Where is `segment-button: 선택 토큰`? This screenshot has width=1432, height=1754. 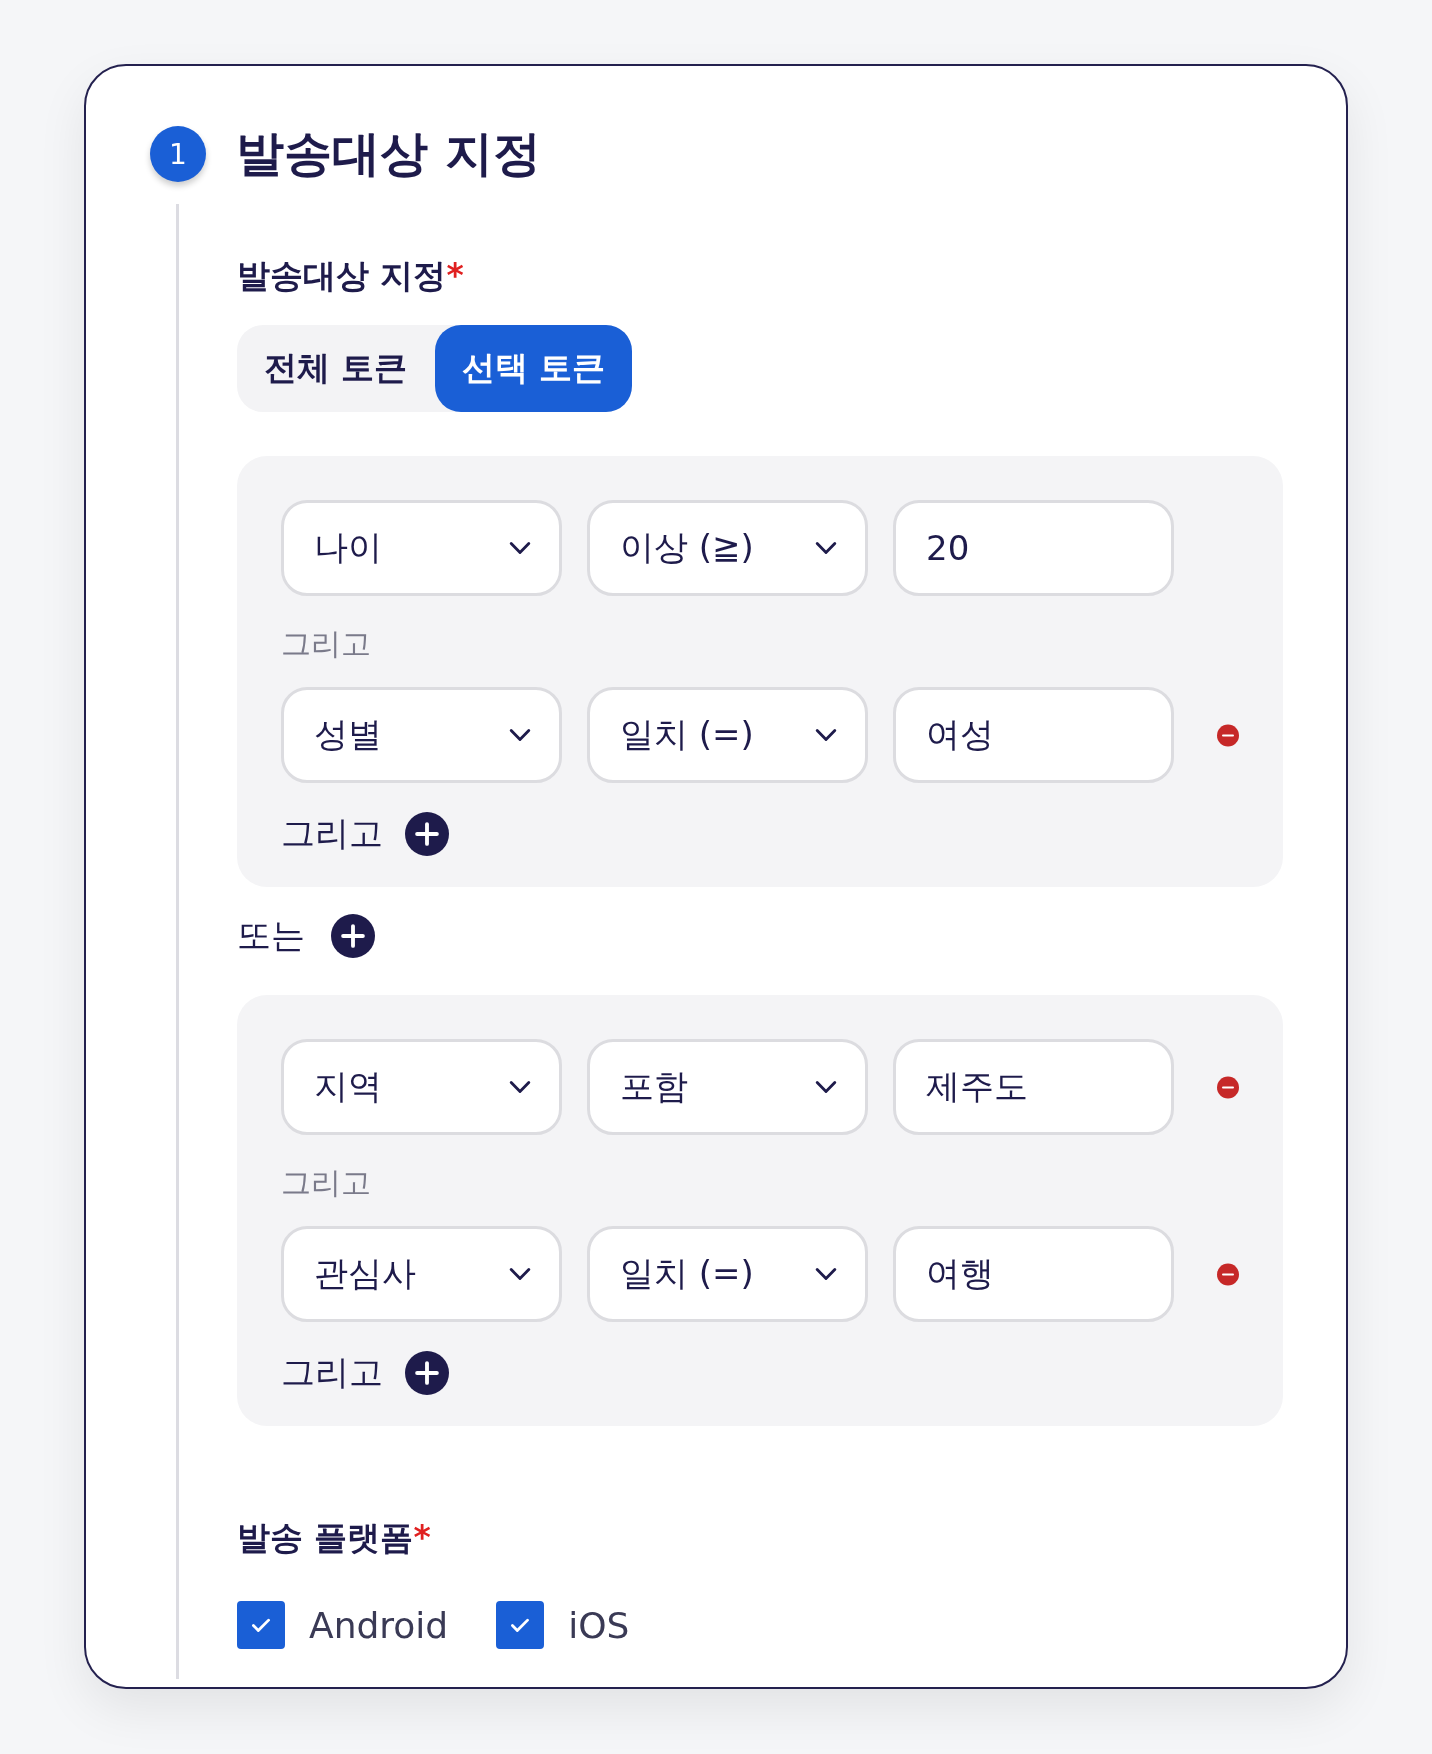 segment-button: 선택 토큰 is located at coordinates (533, 368).